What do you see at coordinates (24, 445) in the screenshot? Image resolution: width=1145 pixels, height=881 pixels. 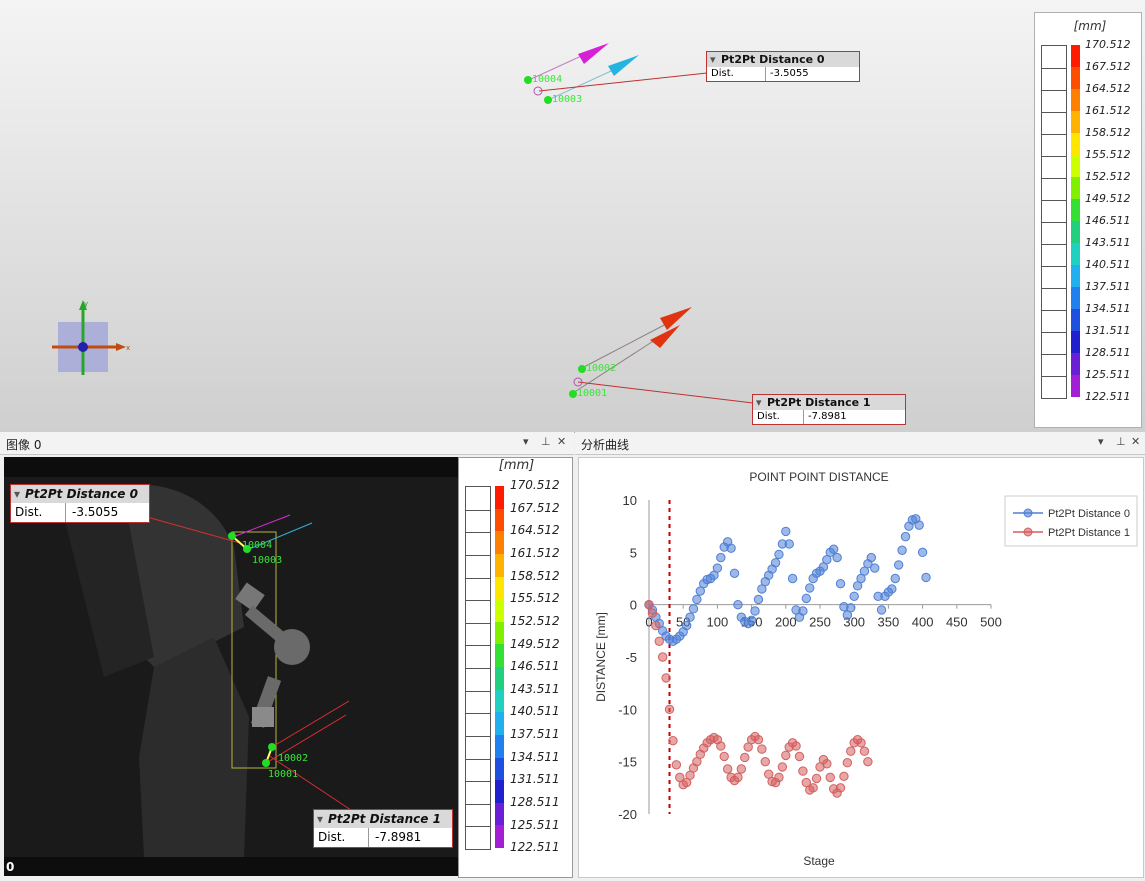 I see `image-panel-title: 图像 0` at bounding box center [24, 445].